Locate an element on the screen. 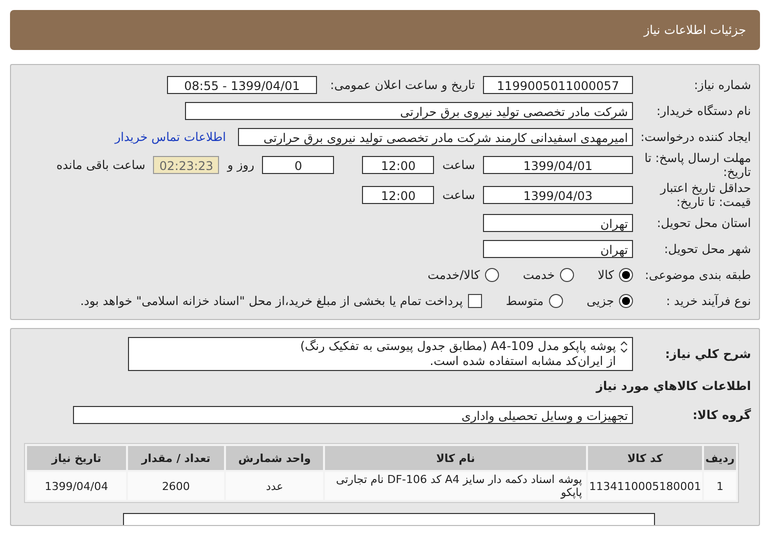 This screenshot has width=770, height=545. field-label: استان محل تحویل: is located at coordinates (703, 223).